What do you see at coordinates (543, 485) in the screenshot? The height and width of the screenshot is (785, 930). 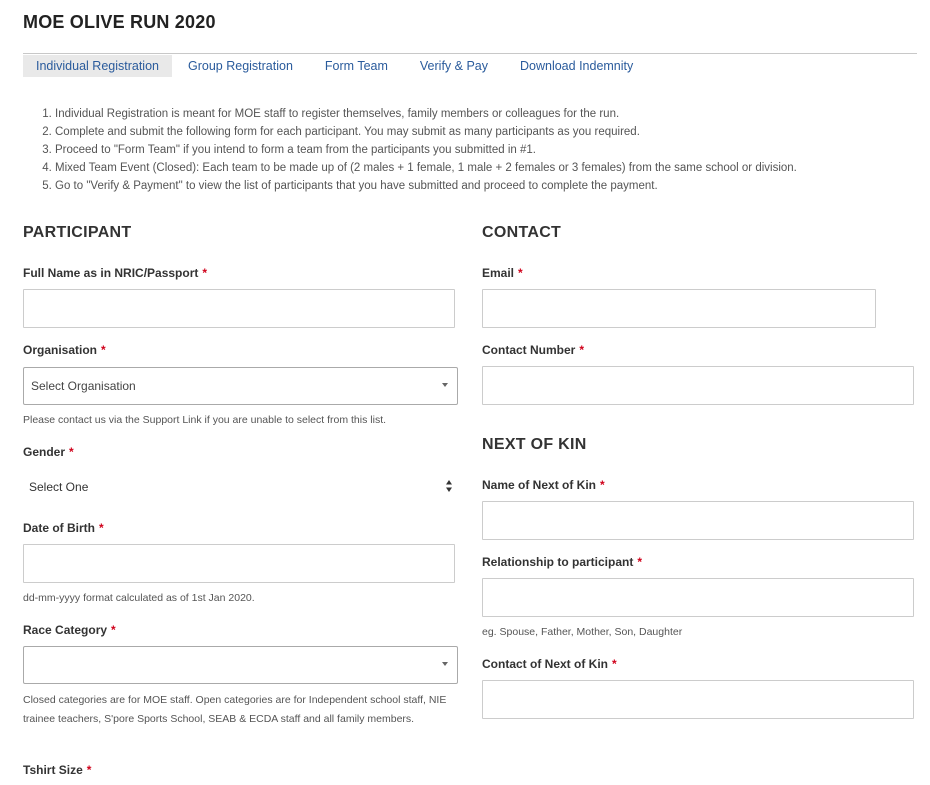 I see `next-of-kin-name-label: Name of Next of Kin *` at bounding box center [543, 485].